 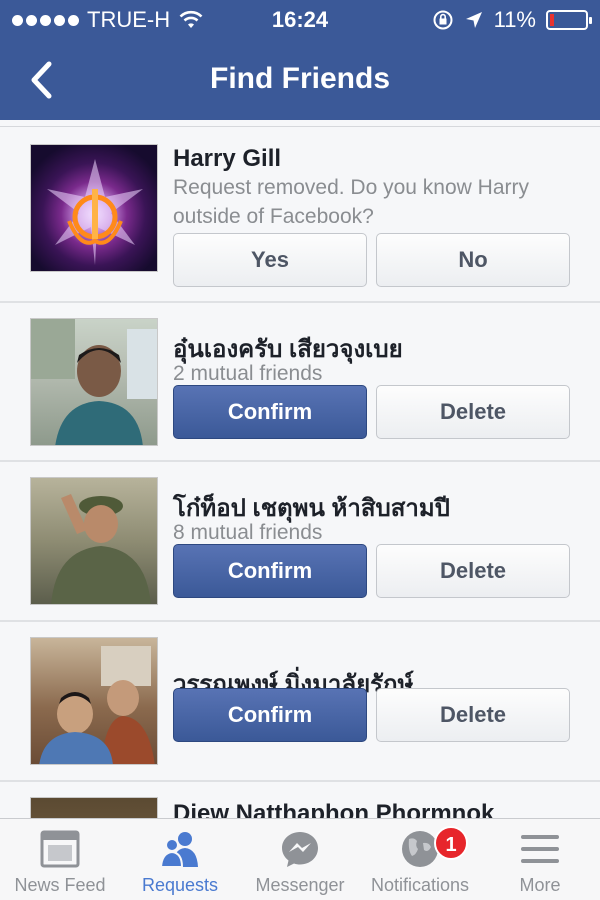 What do you see at coordinates (60, 885) in the screenshot?
I see `tab-label: News Feed` at bounding box center [60, 885].